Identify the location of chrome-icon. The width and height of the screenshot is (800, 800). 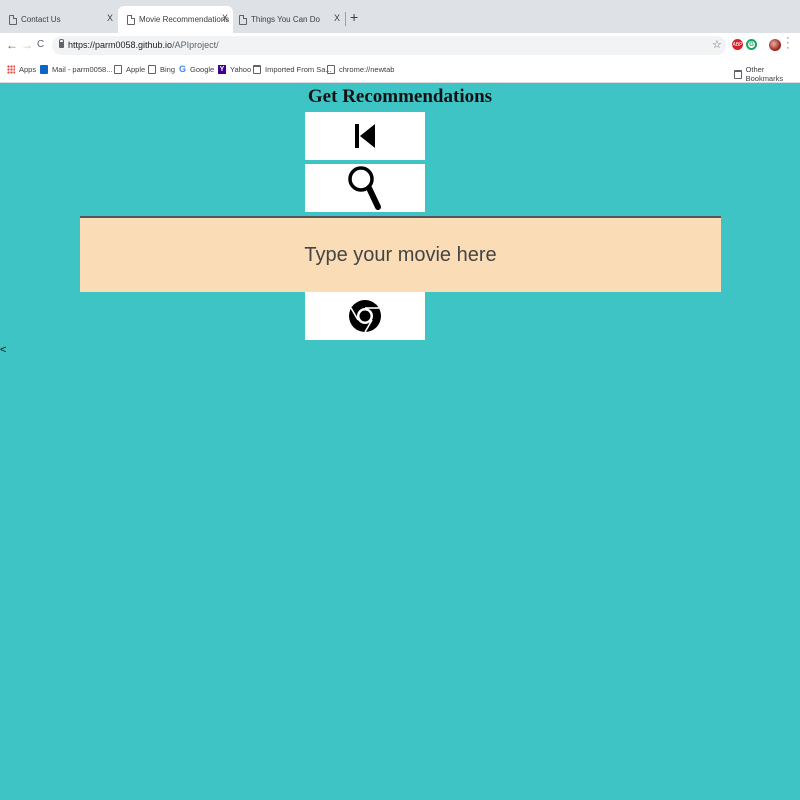
(365, 316).